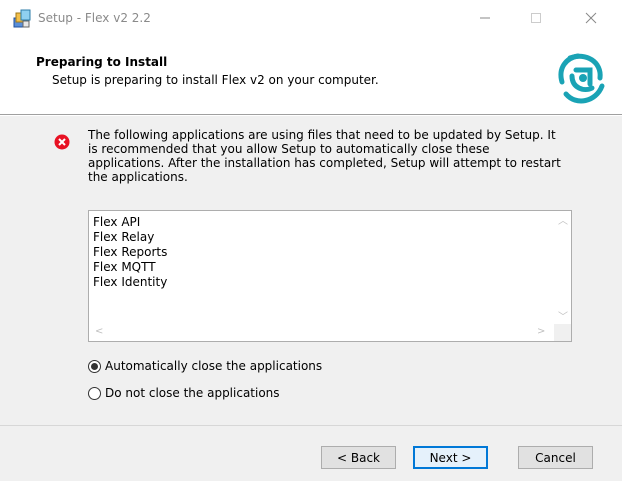  Describe the element at coordinates (213, 366) in the screenshot. I see `auto-close-label: Automatically close the applications` at that location.